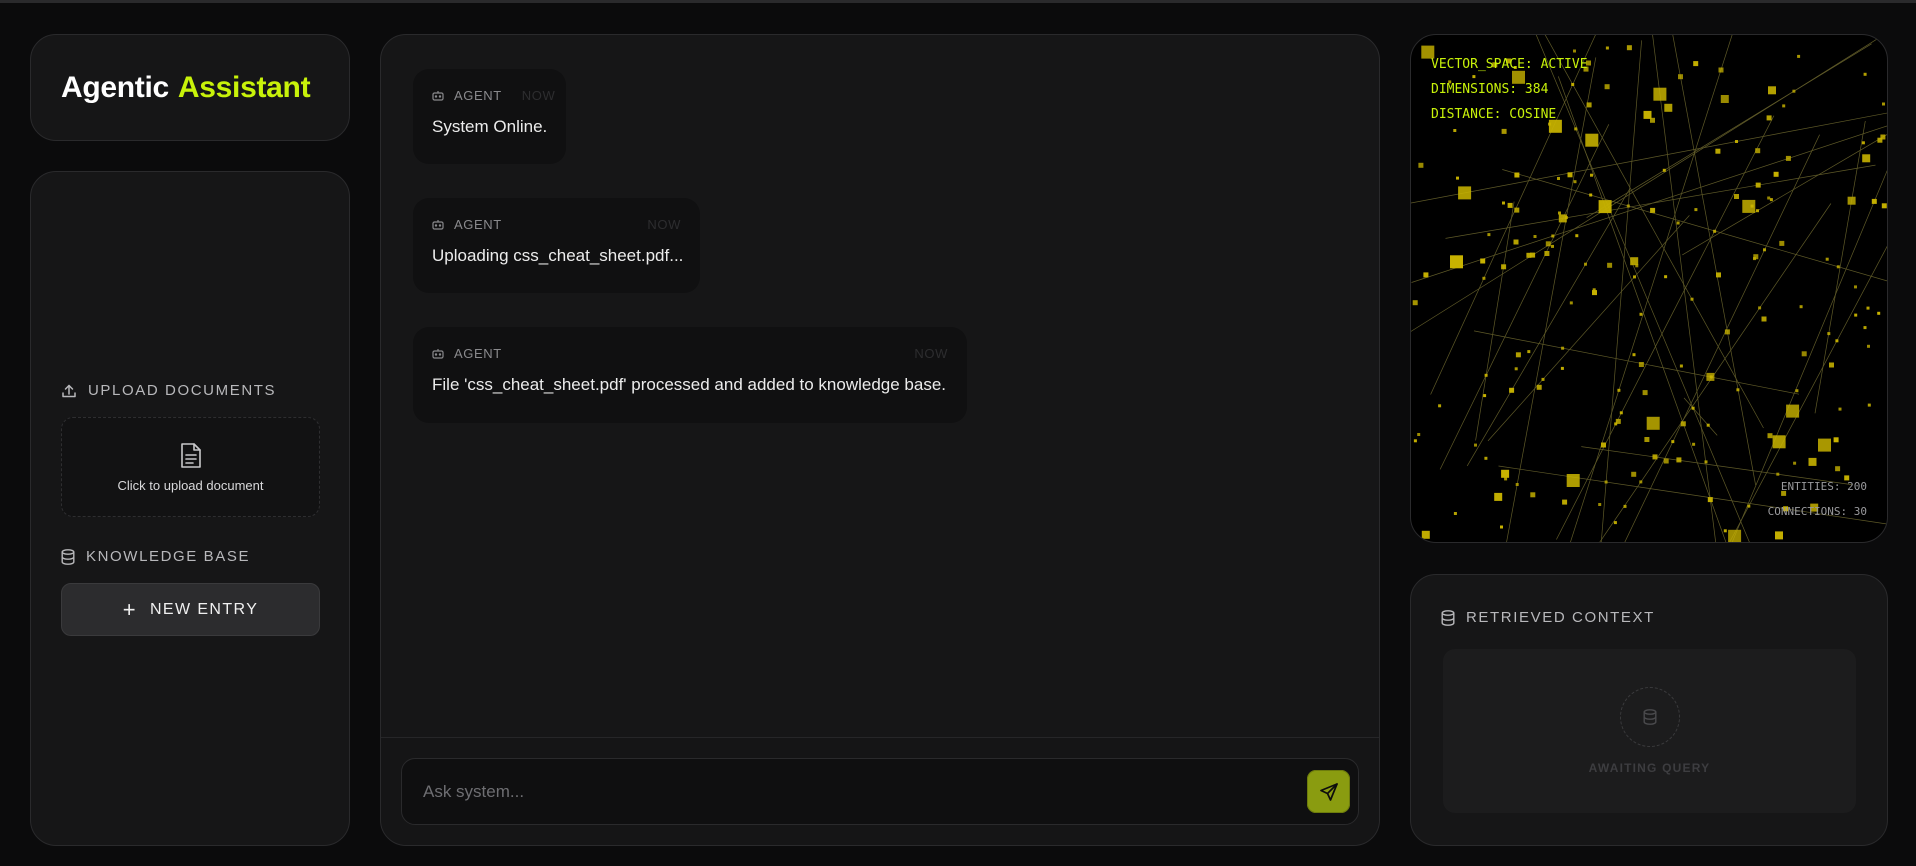  Describe the element at coordinates (1560, 617) in the screenshot. I see `retrieved-context-label: Retrieved Context` at that location.